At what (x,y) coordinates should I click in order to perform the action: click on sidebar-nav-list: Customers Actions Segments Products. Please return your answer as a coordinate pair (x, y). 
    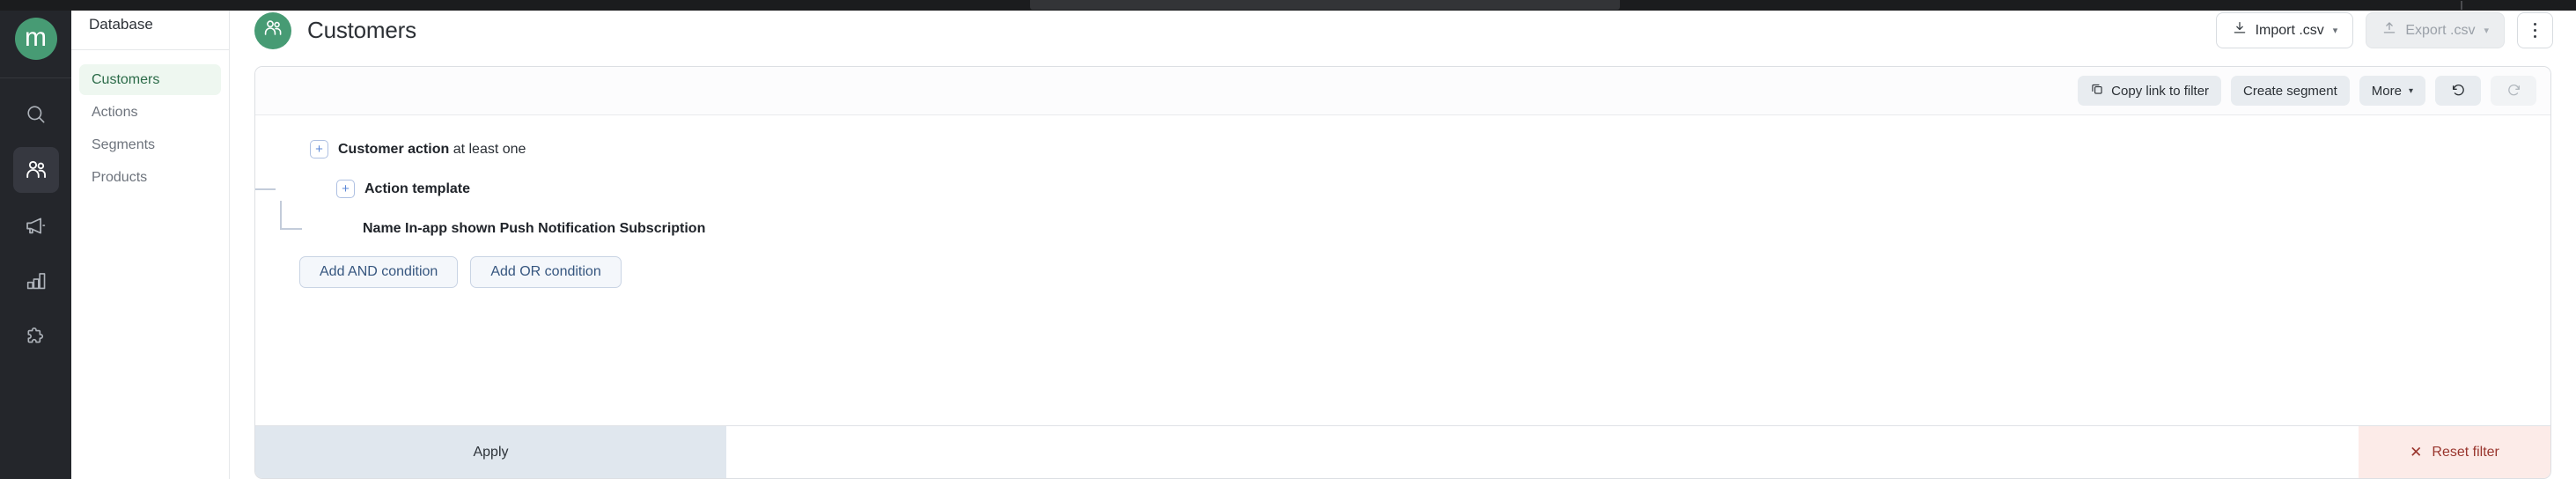
    Looking at the image, I should click on (150, 122).